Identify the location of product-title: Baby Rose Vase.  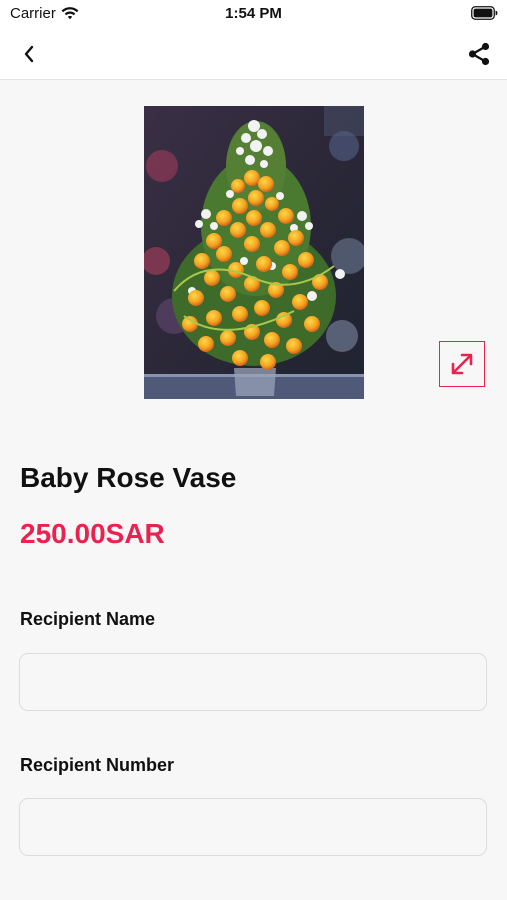
(128, 477).